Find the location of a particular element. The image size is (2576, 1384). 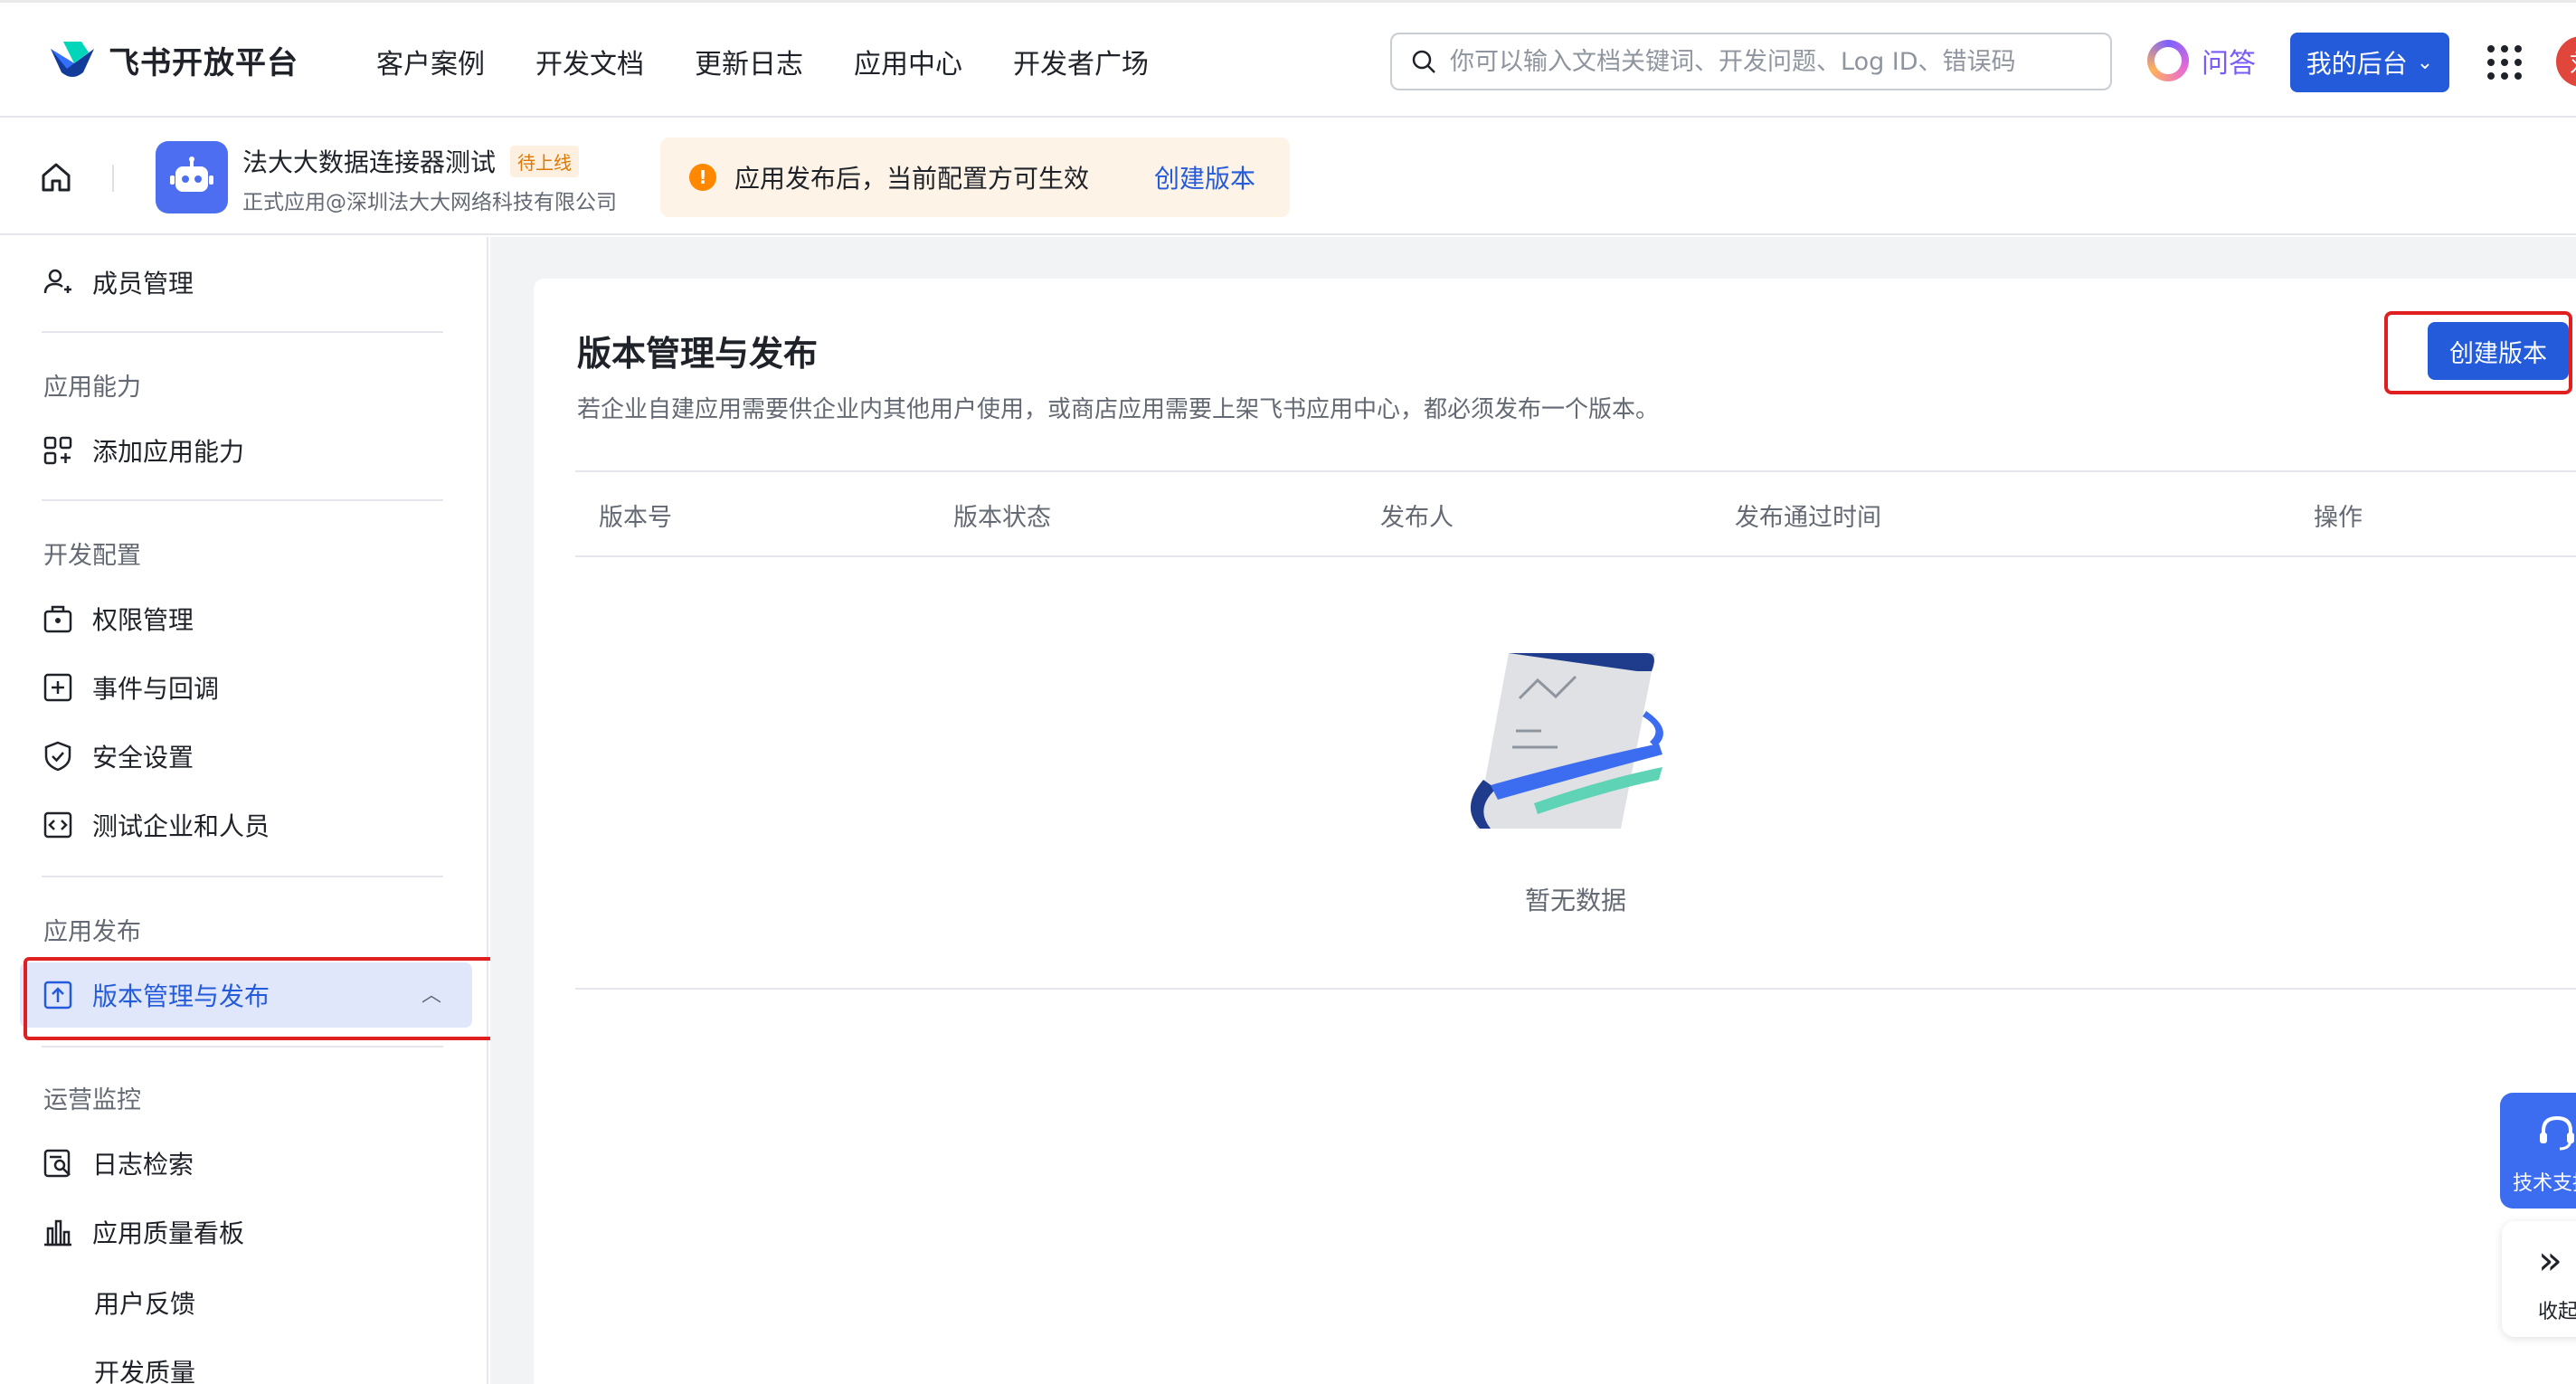

sidebar-item-events: 事件与回调 is located at coordinates (130, 687).